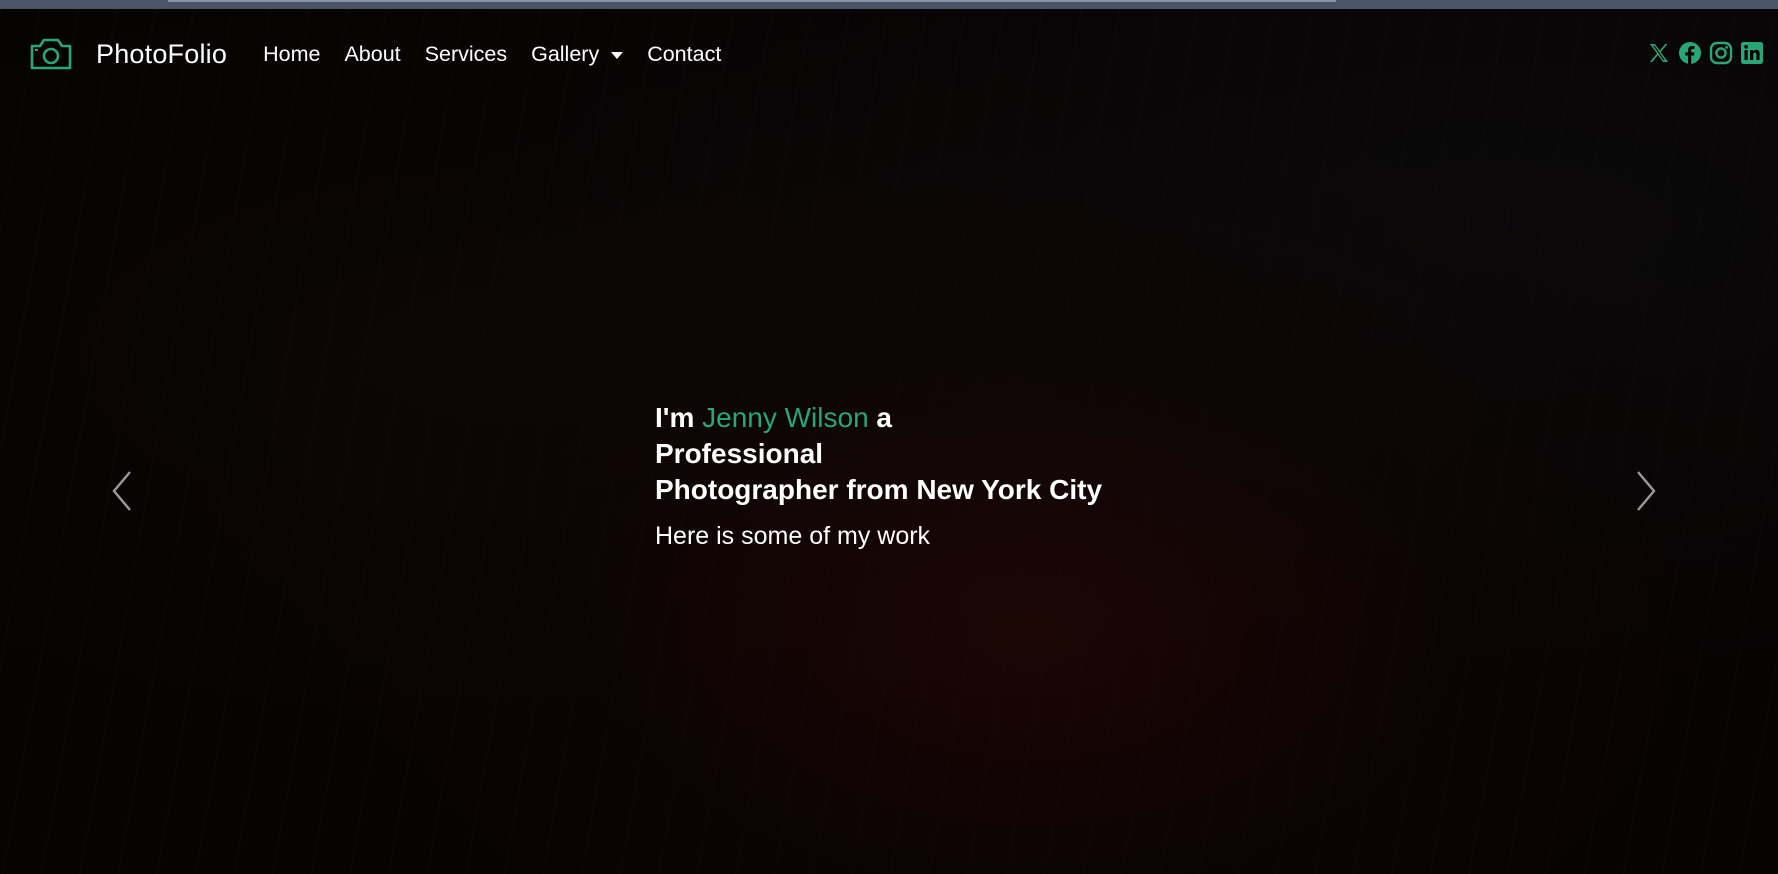 The width and height of the screenshot is (1778, 874). Describe the element at coordinates (372, 54) in the screenshot. I see `nav-item-about: About` at that location.